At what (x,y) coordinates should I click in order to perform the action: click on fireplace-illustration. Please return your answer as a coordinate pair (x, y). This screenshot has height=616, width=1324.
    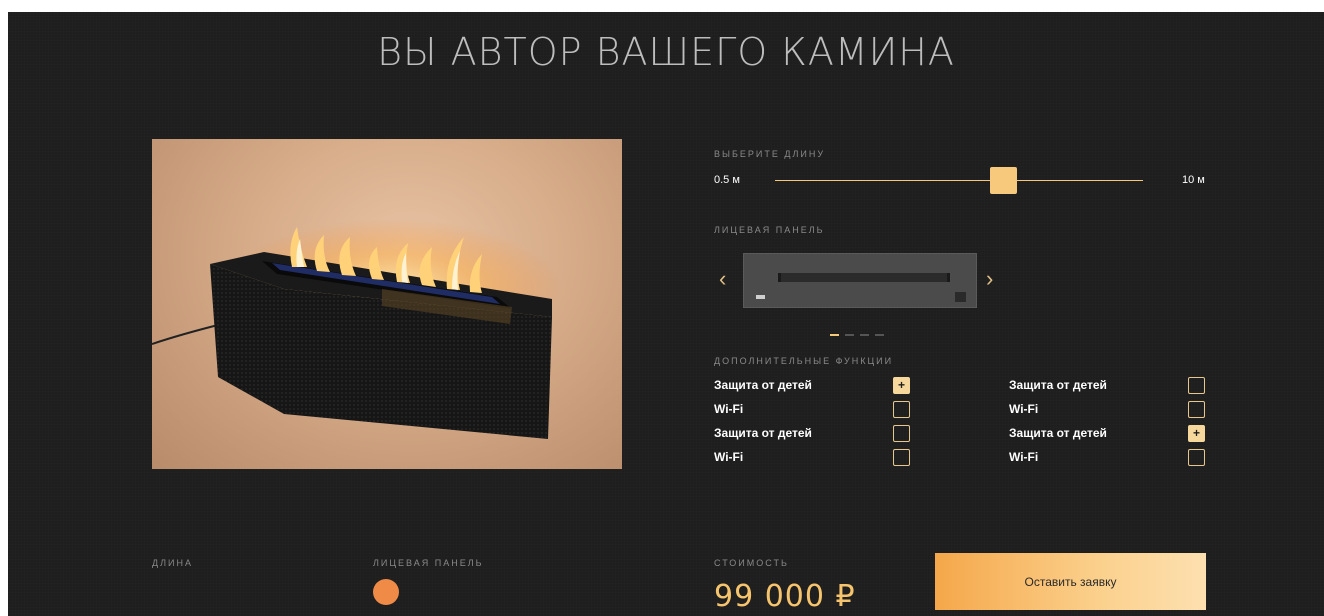
    Looking at the image, I should click on (357, 329).